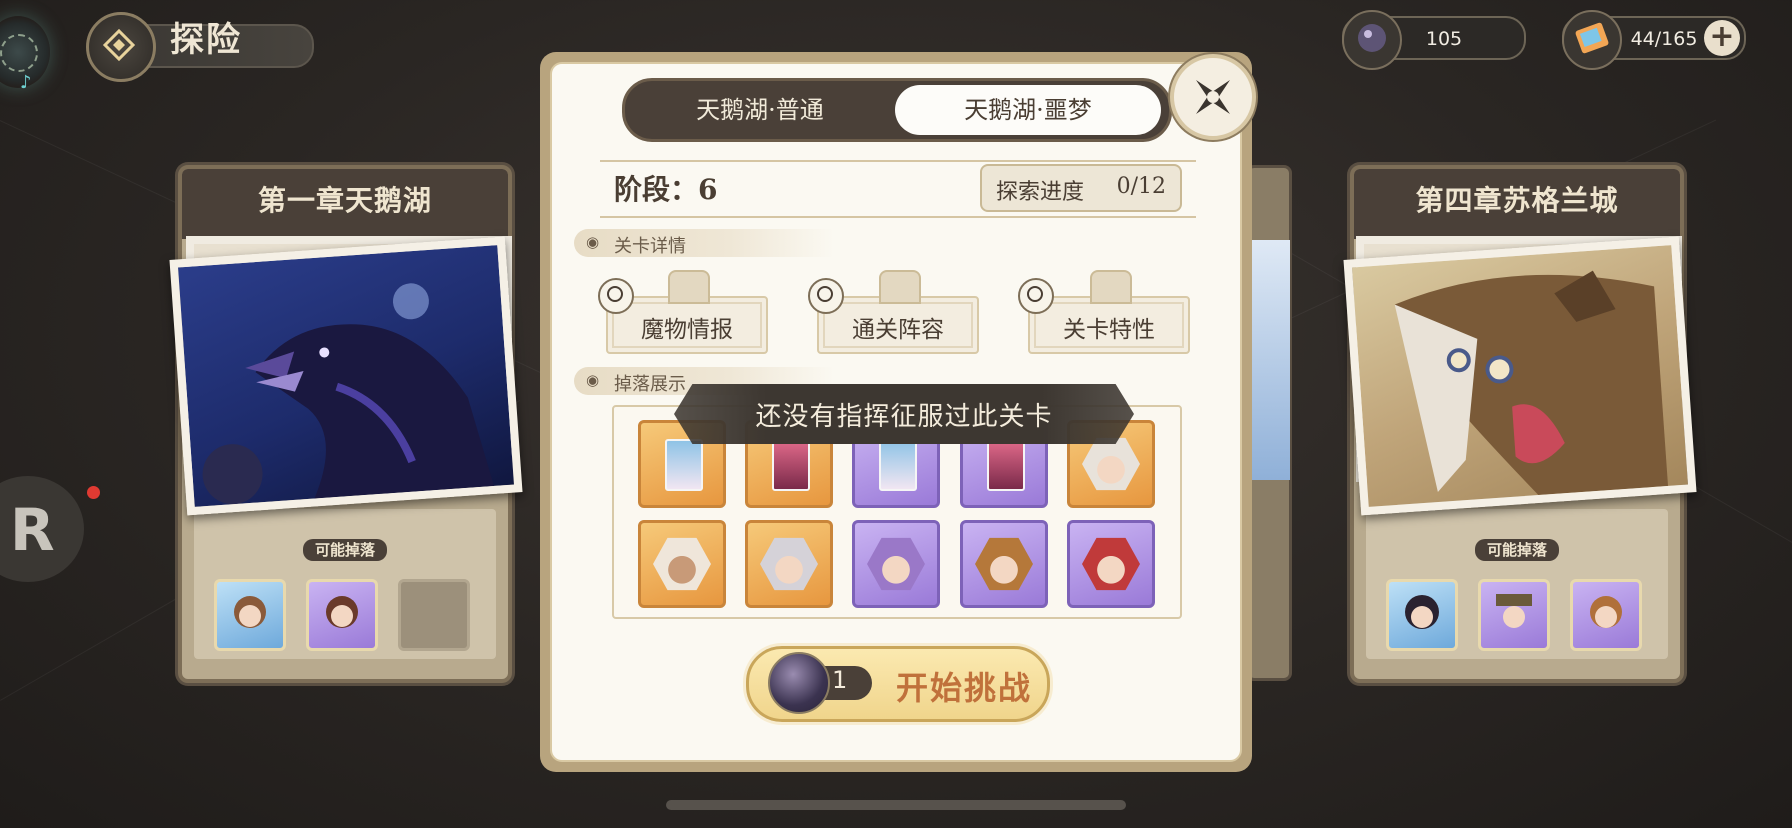  What do you see at coordinates (650, 384) in the screenshot?
I see `section-title: 掉落展示` at bounding box center [650, 384].